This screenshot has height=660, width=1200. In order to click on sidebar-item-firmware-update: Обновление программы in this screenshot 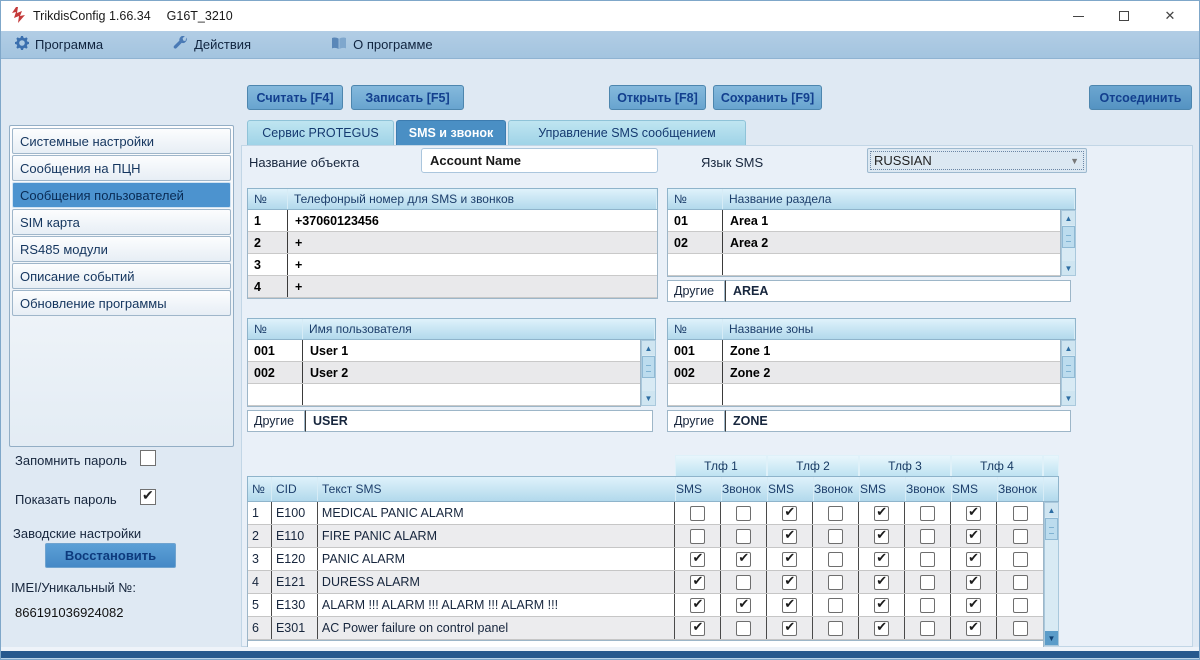, I will do `click(121, 303)`.